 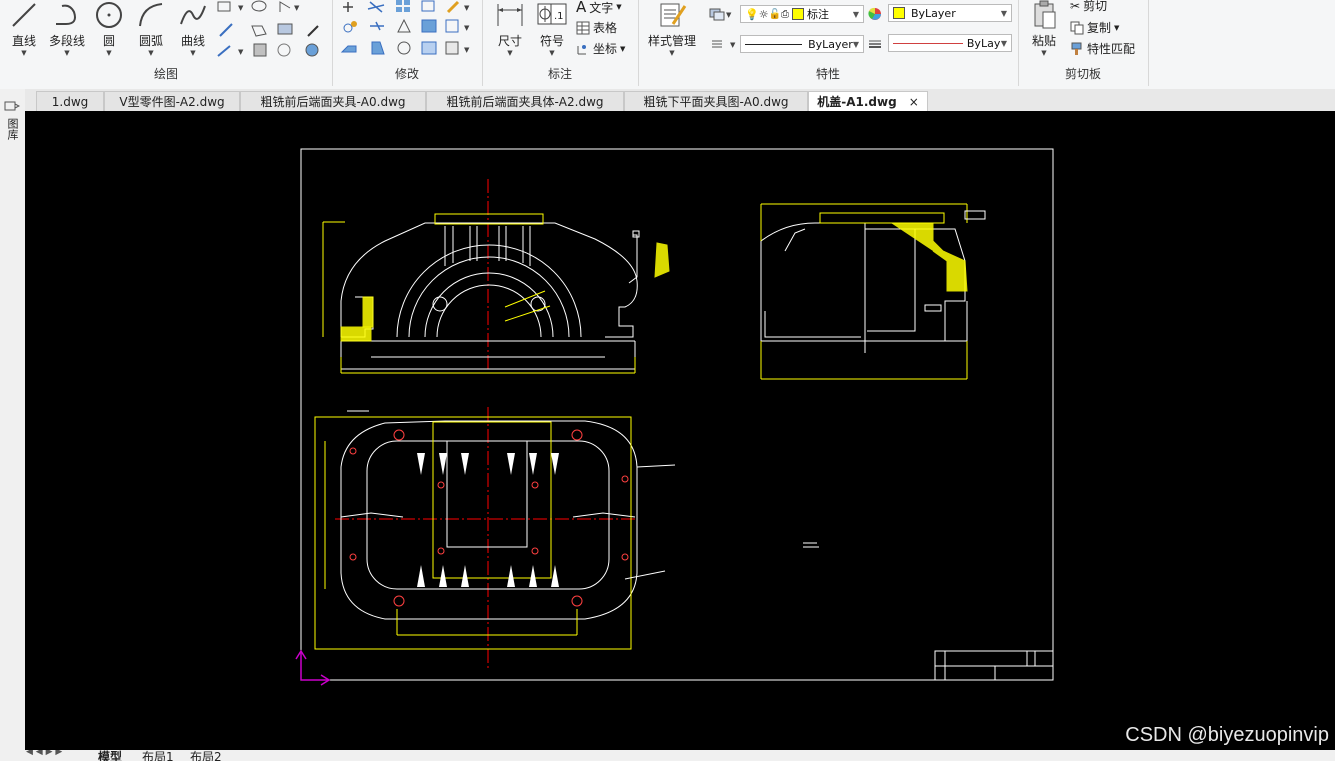 What do you see at coordinates (914, 102) in the screenshot?
I see `close-icon: ×` at bounding box center [914, 102].